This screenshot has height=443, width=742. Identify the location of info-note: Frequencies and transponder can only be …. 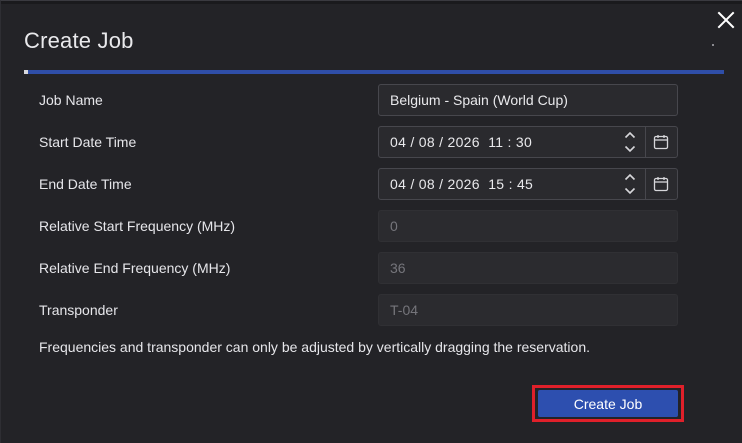
(314, 347).